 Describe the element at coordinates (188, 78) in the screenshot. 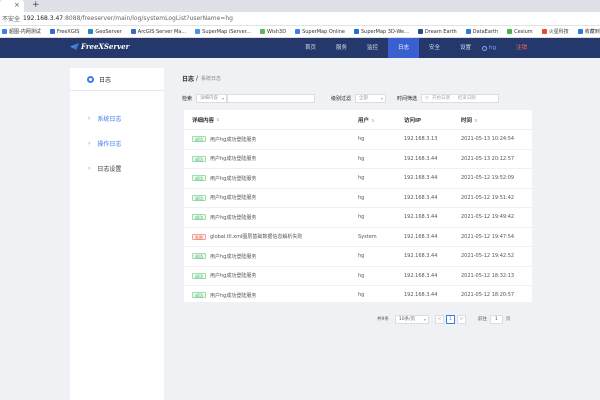

I see `breadcrumb-section: 日志` at that location.